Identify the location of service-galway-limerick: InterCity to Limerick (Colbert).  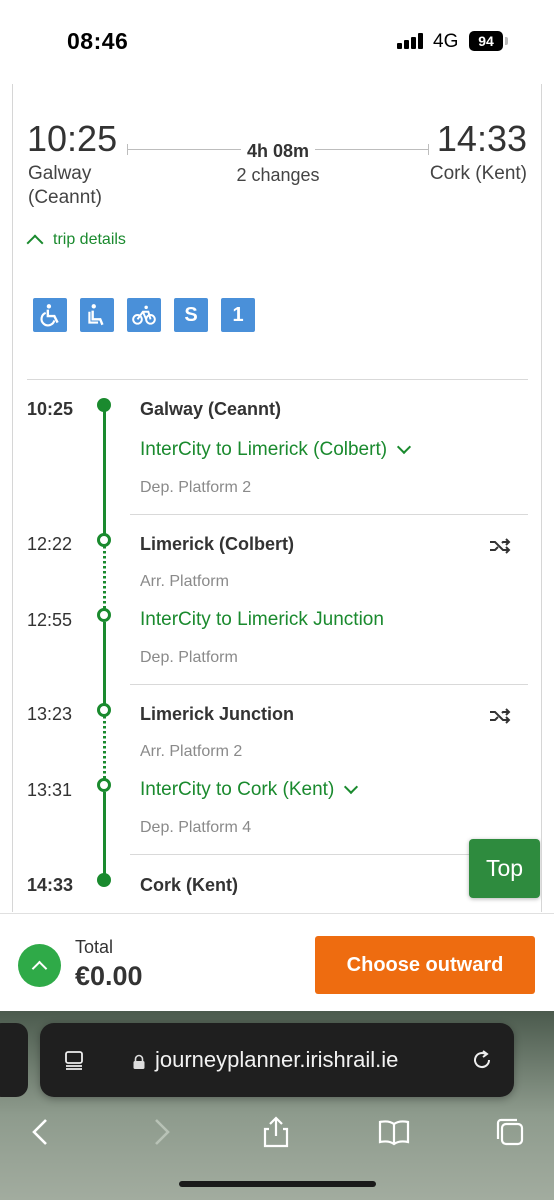
(276, 450).